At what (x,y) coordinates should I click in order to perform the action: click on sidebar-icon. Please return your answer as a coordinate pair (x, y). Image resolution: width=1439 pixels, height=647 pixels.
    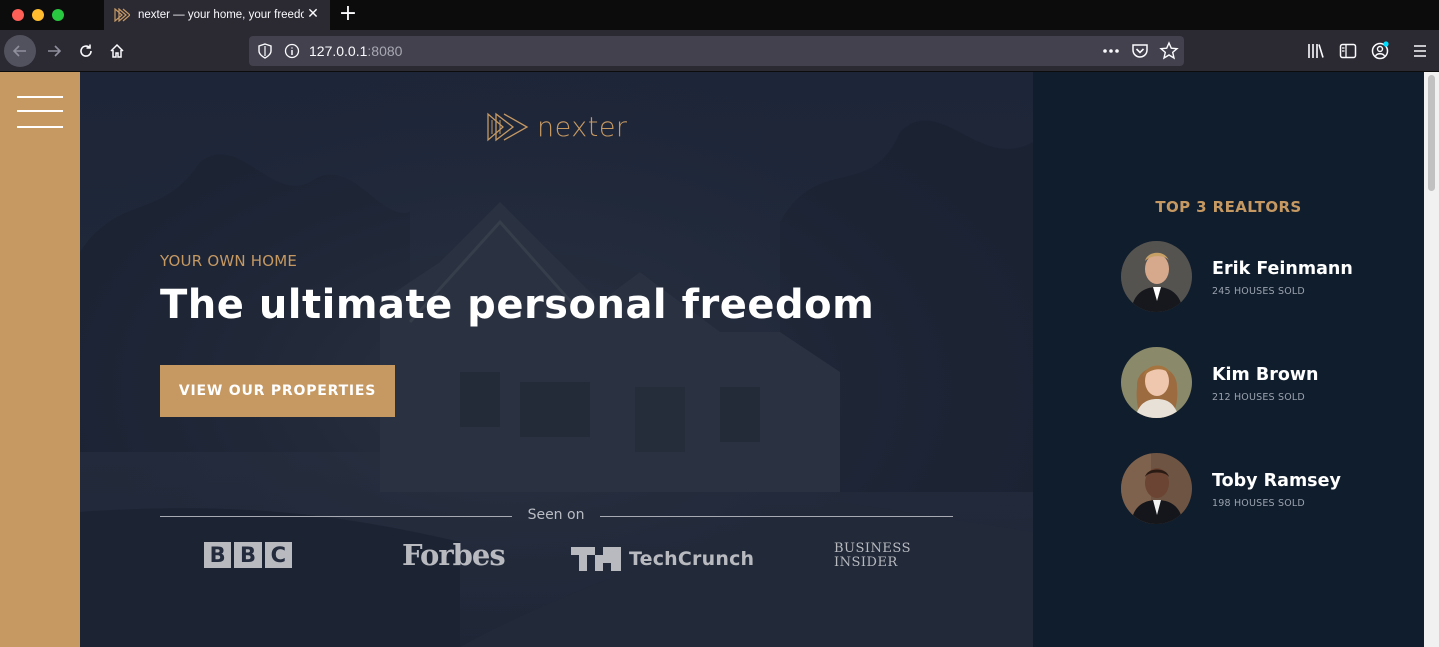
    Looking at the image, I should click on (1348, 51).